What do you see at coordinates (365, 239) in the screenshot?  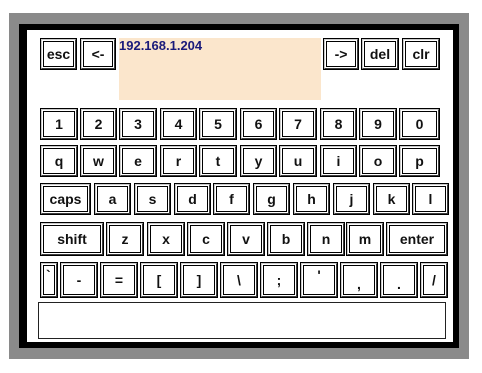 I see `key-m: m` at bounding box center [365, 239].